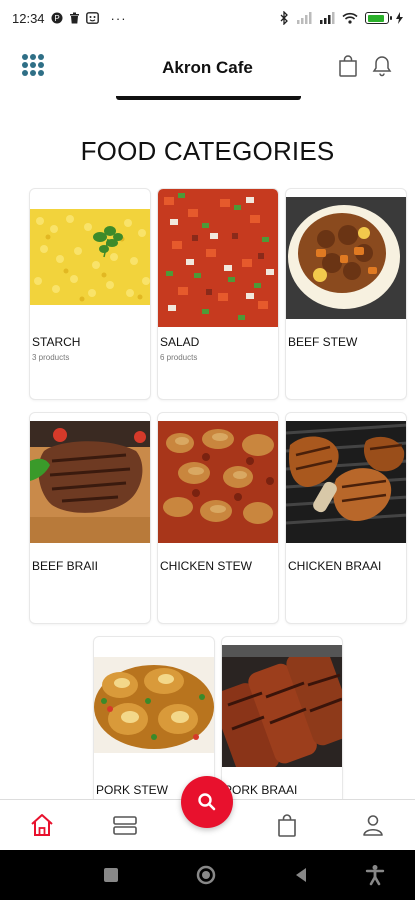 This screenshot has height=900, width=415. I want to click on chicken-stew-image, so click(218, 482).